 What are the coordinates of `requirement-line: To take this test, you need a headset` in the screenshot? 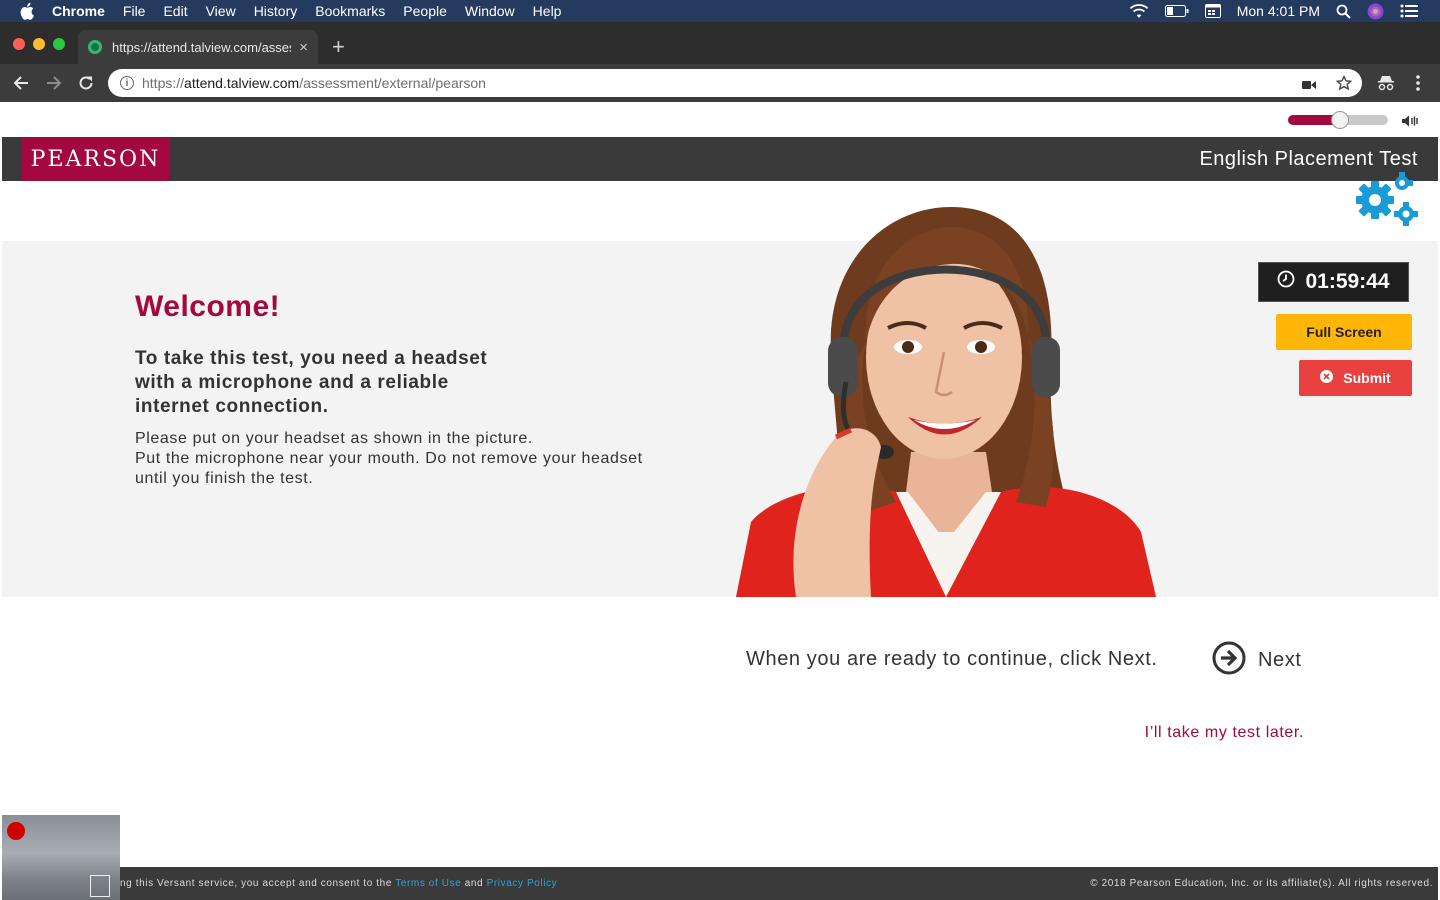 It's located at (311, 358).